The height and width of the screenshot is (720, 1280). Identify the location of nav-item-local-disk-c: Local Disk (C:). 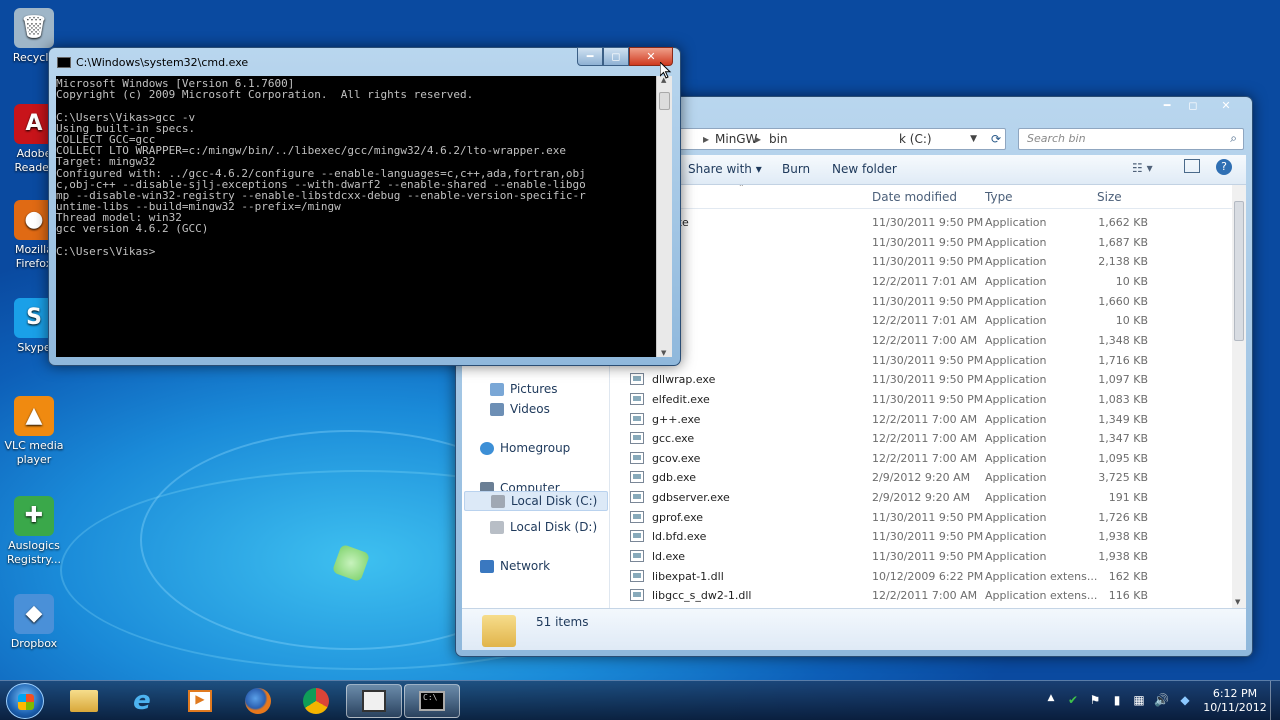
(536, 501).